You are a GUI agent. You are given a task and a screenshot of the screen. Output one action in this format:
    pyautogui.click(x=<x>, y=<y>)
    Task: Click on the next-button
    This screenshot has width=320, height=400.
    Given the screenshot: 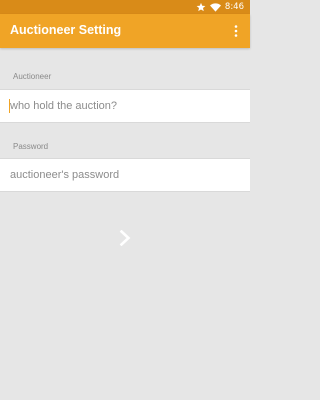 What is the action you would take?
    pyautogui.click(x=125, y=238)
    